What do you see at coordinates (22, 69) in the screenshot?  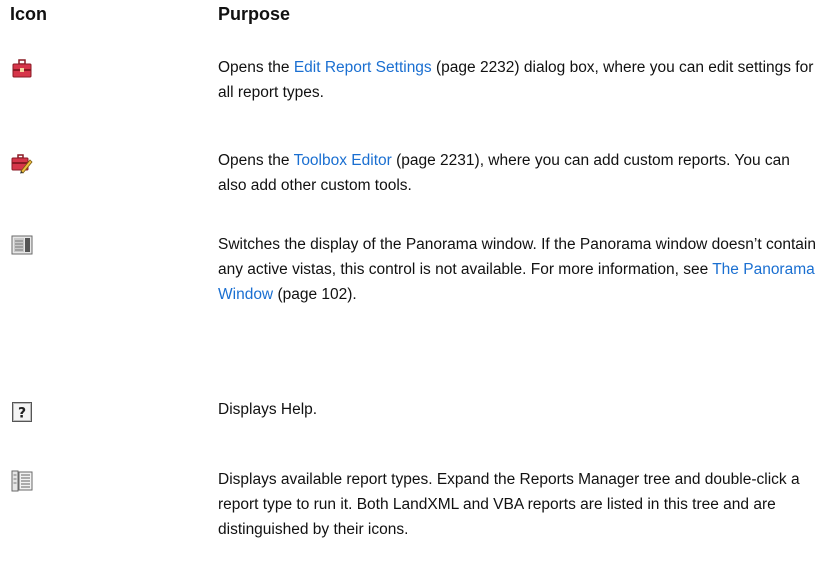 I see `toolbox-icon` at bounding box center [22, 69].